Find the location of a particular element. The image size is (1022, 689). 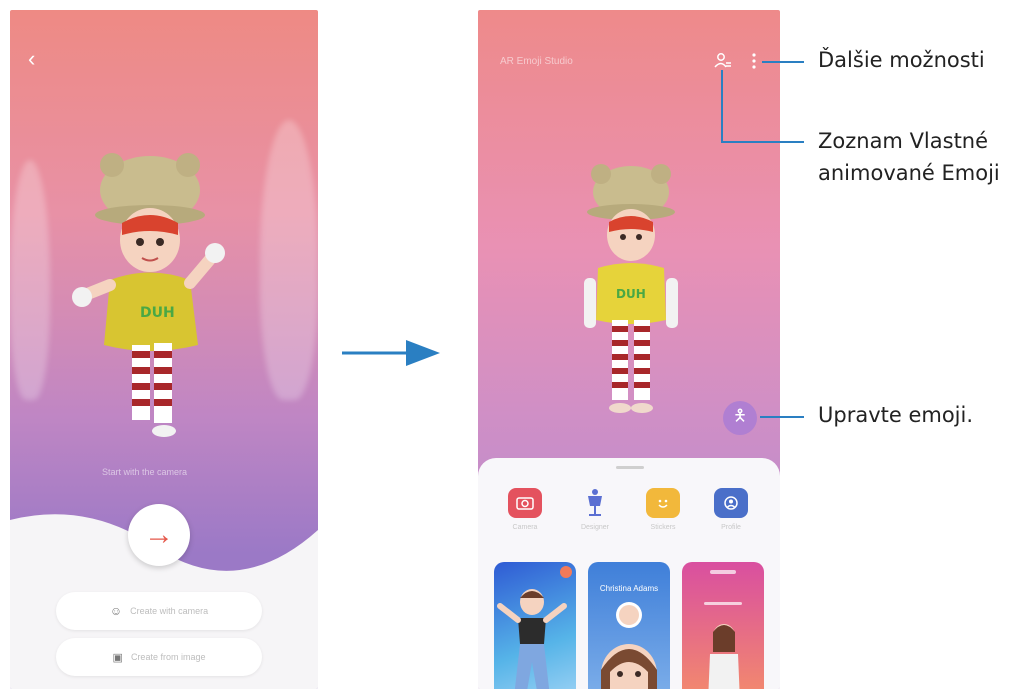

tool-camera: Camera is located at coordinates (525, 509).